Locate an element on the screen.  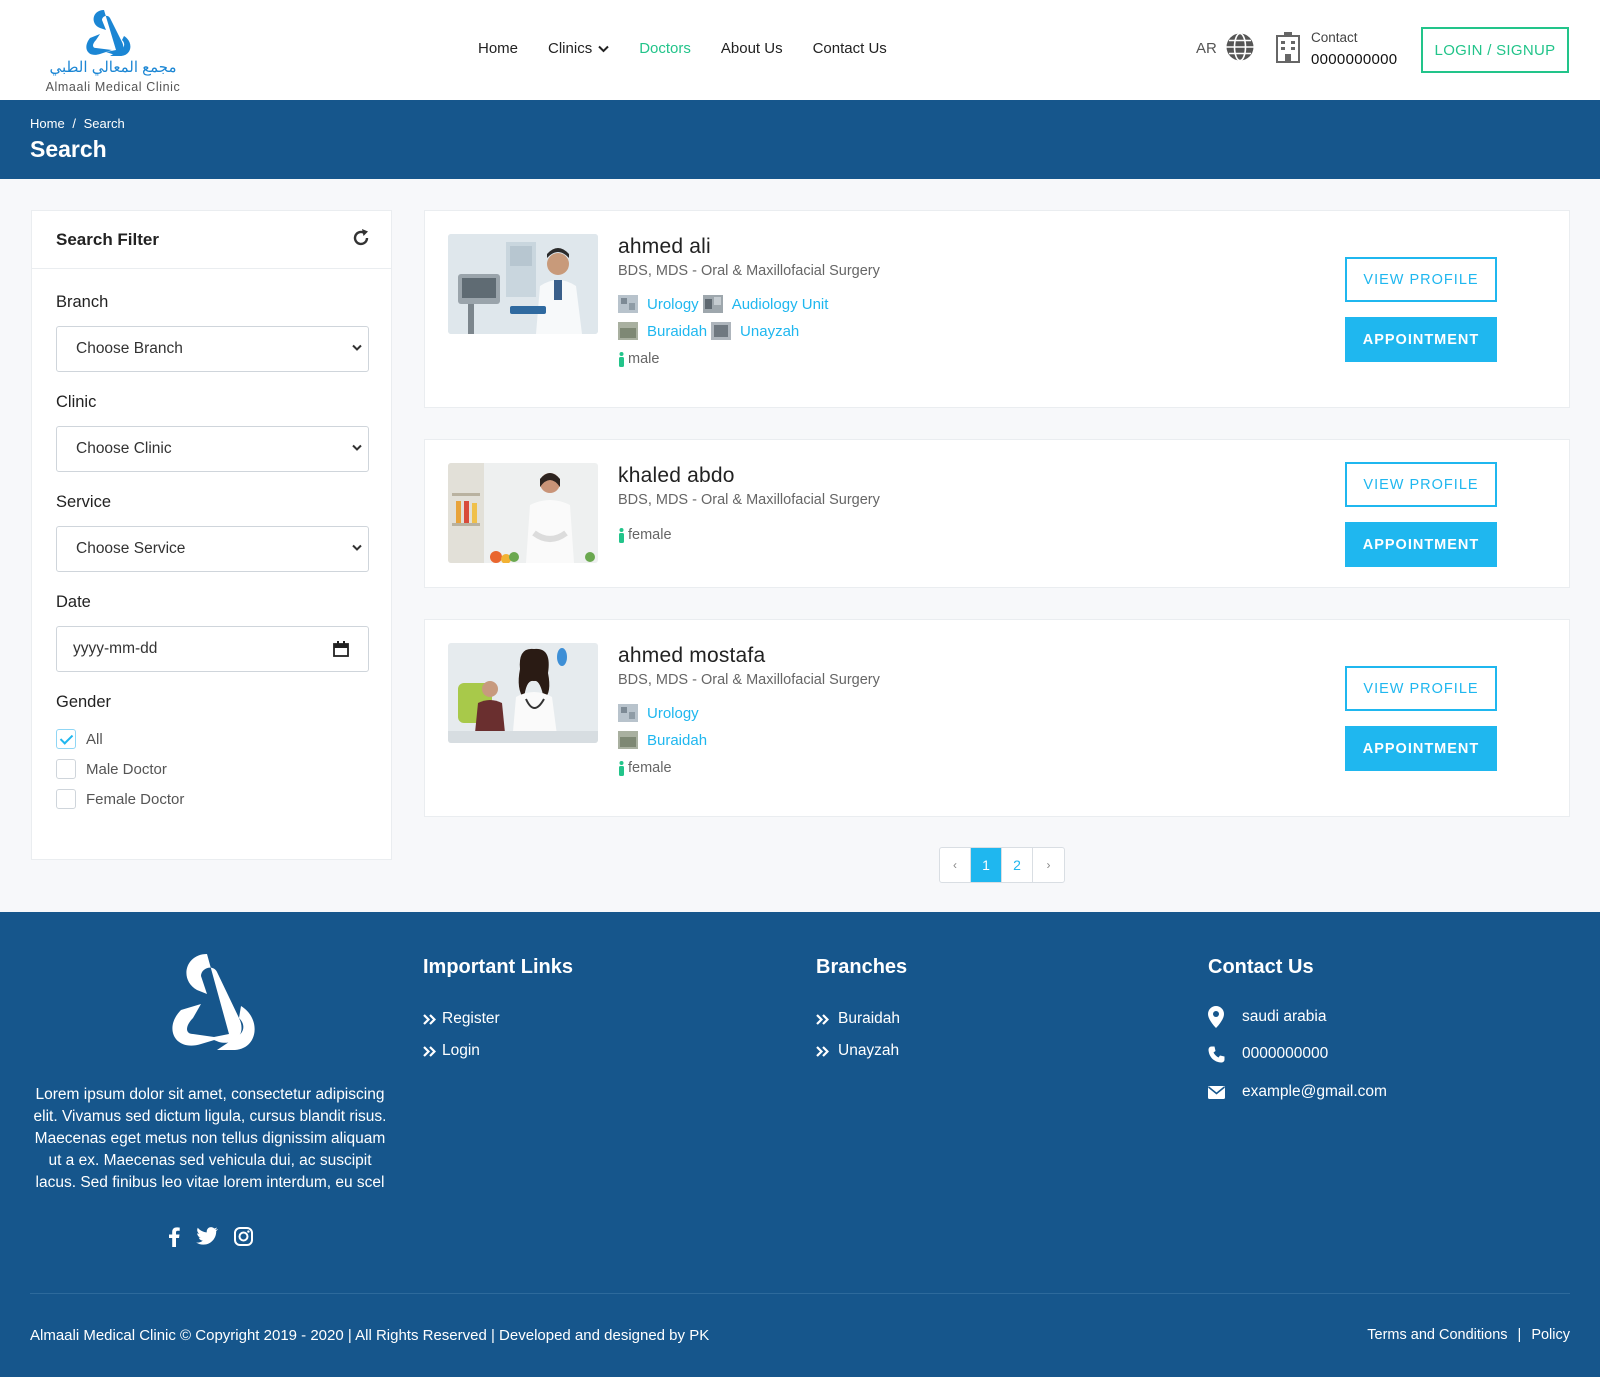
footer-branch-buraidah: Buraidah is located at coordinates (858, 1019).